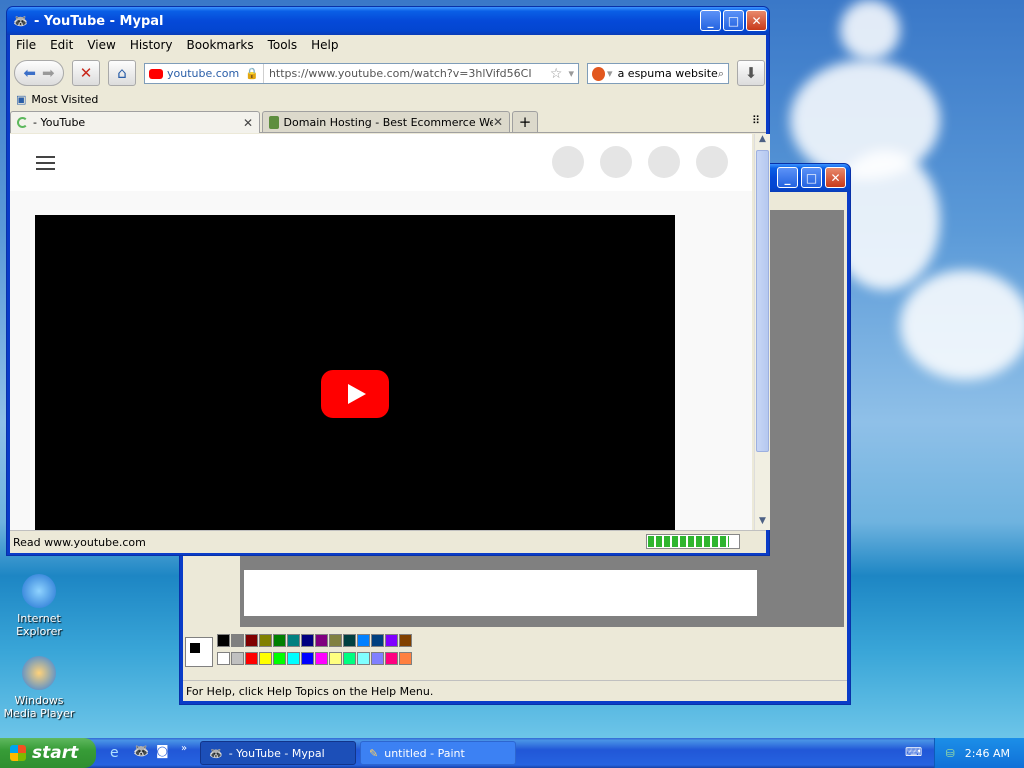 The image size is (1024, 768). What do you see at coordinates (45, 165) in the screenshot?
I see `hamburger-menu-icon` at bounding box center [45, 165].